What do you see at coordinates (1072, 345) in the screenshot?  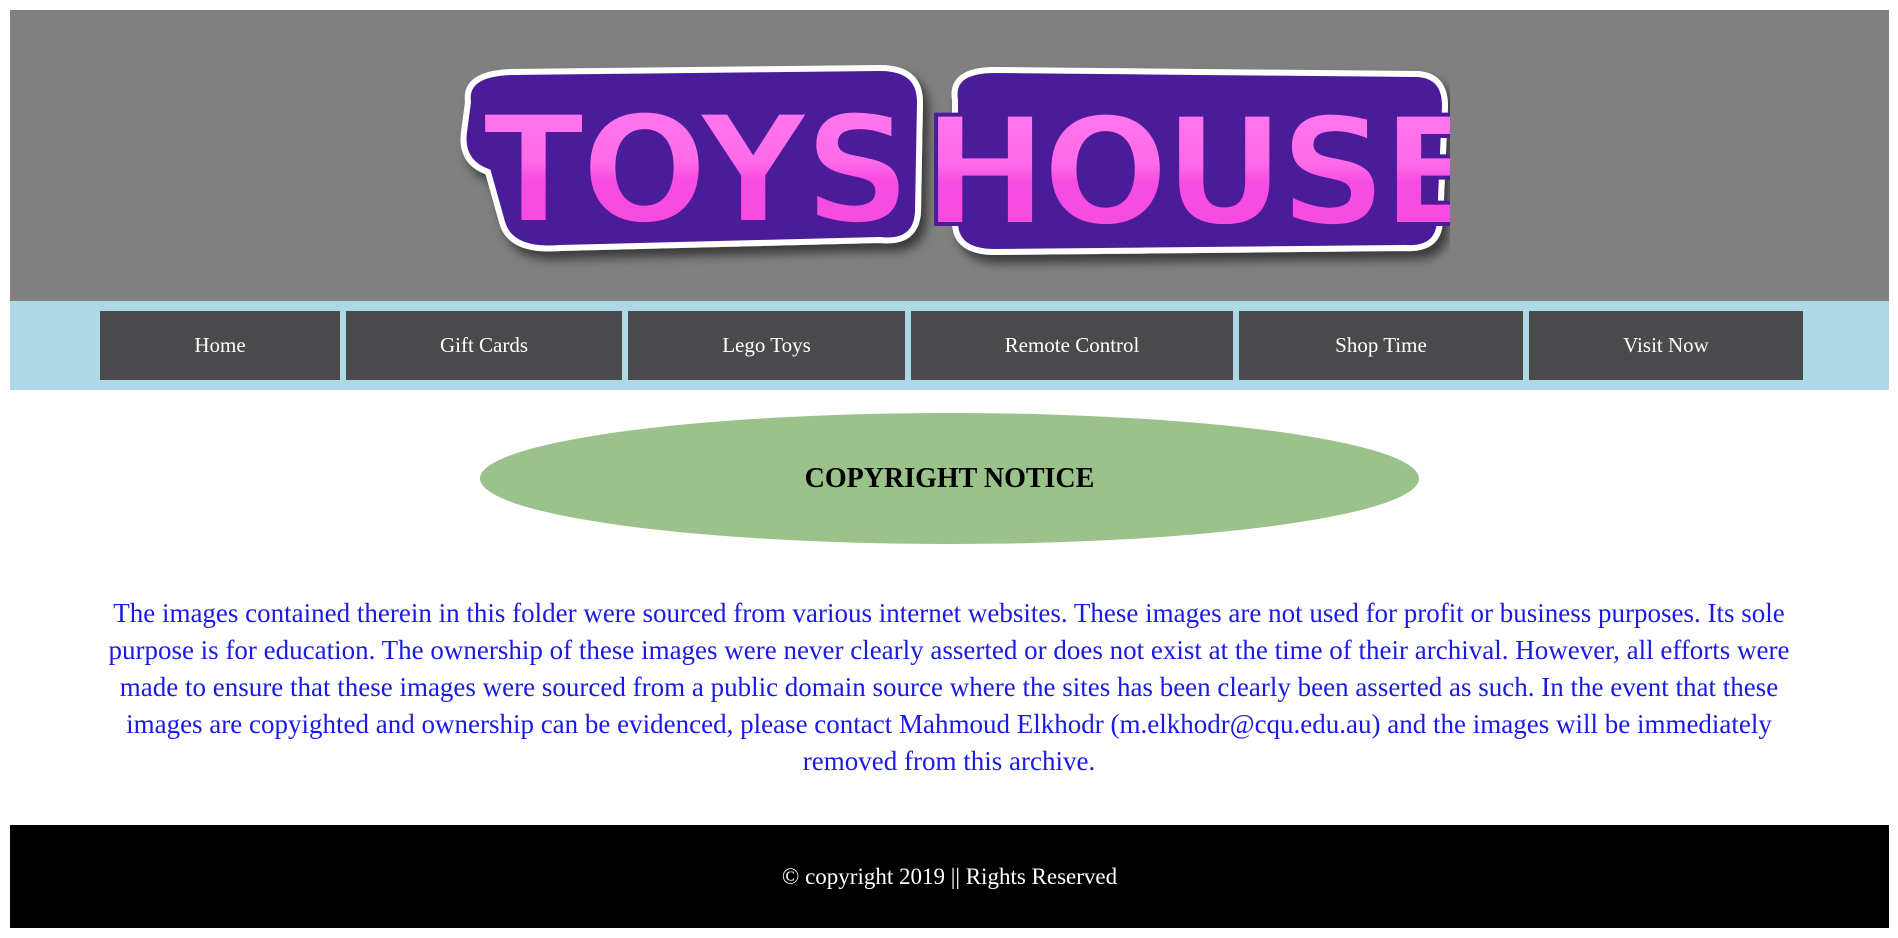 I see `nav-remote-control-button: Remote Control` at bounding box center [1072, 345].